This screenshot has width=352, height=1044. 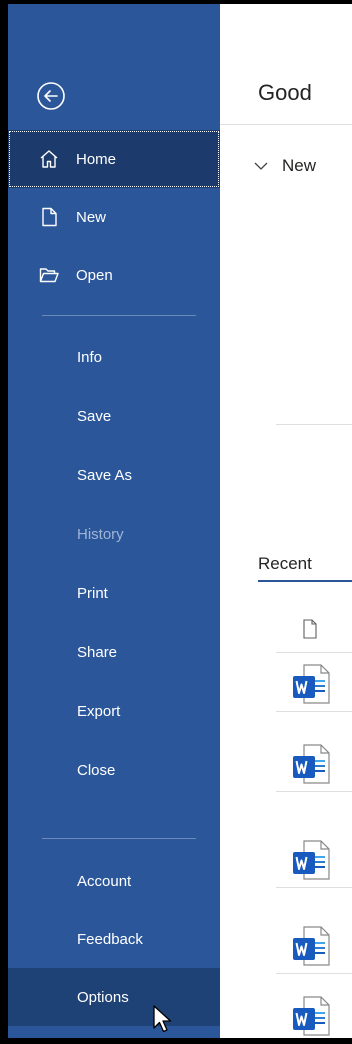 What do you see at coordinates (4, 522) in the screenshot?
I see `window-frame-left` at bounding box center [4, 522].